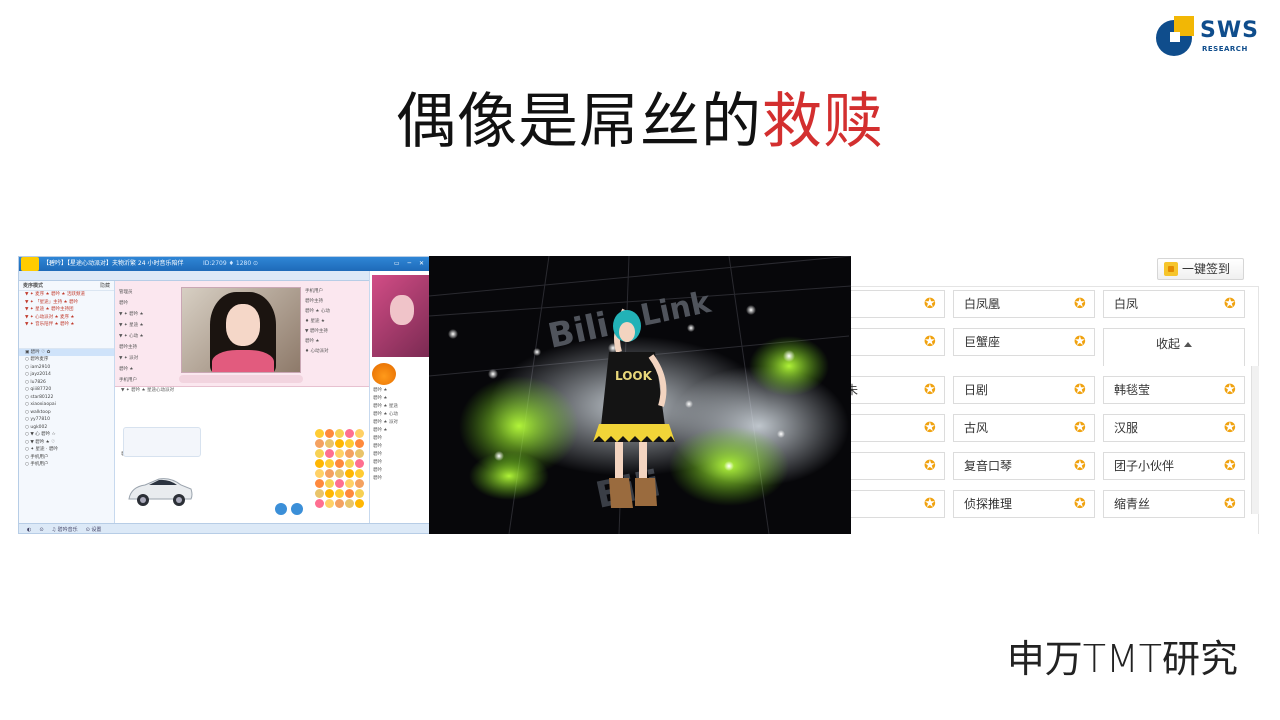 The image size is (1280, 720). Describe the element at coordinates (66, 465) in the screenshot. I see `user-item: ○ 手机用户` at that location.